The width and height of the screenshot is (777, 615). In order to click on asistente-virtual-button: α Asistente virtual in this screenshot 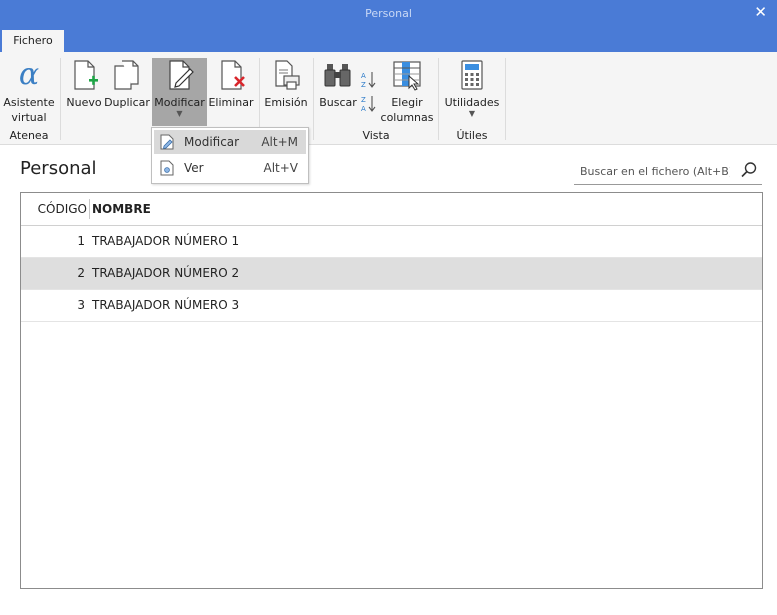, I will do `click(29, 91)`.